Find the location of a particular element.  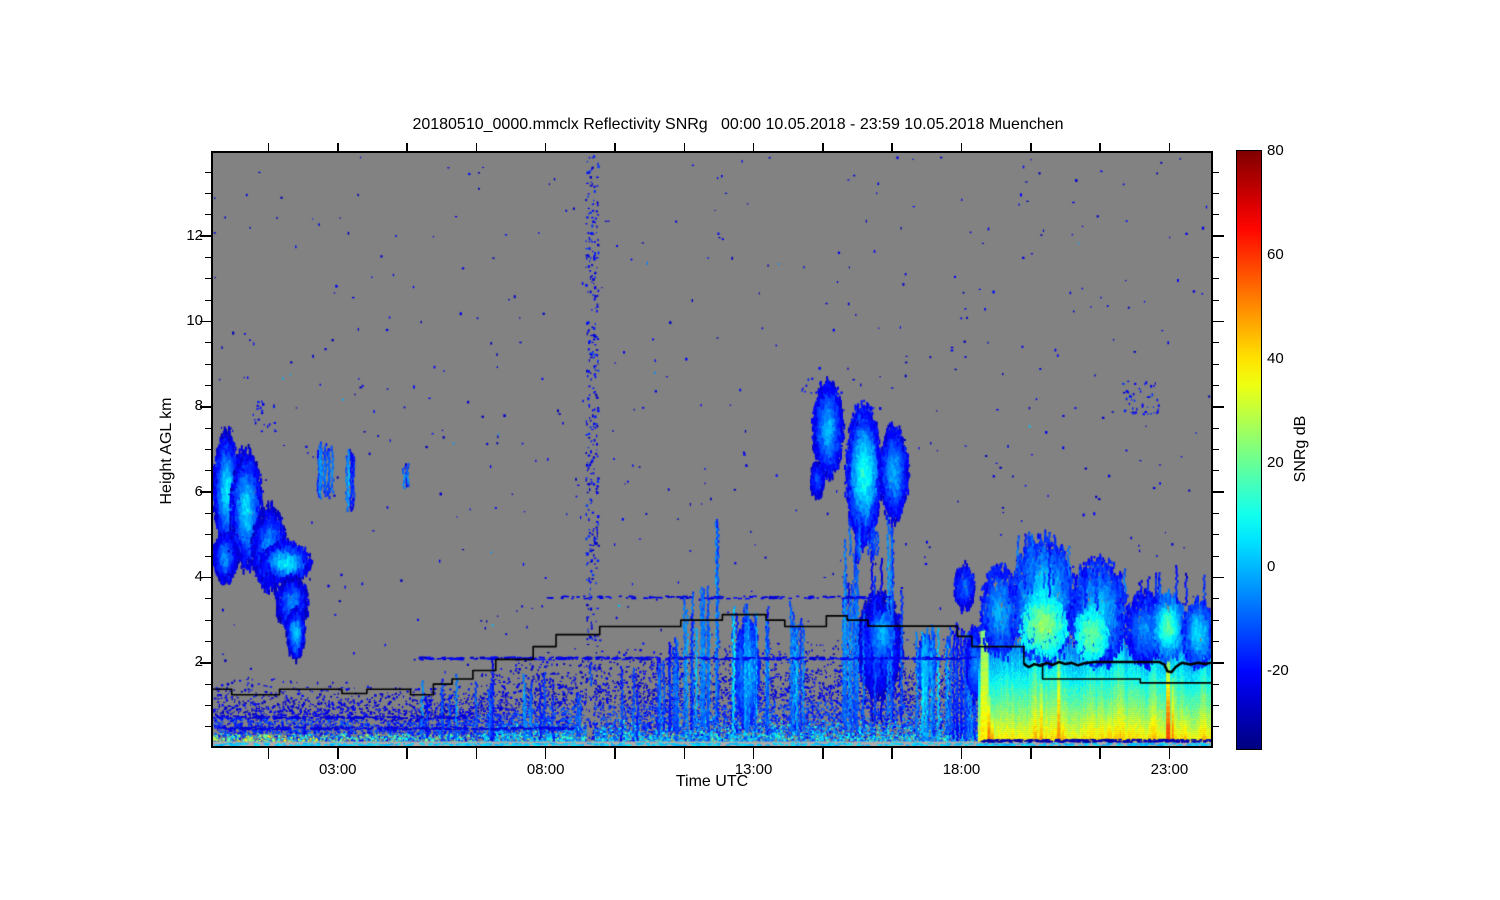

y-tick-label: 8 is located at coordinates (198, 406).